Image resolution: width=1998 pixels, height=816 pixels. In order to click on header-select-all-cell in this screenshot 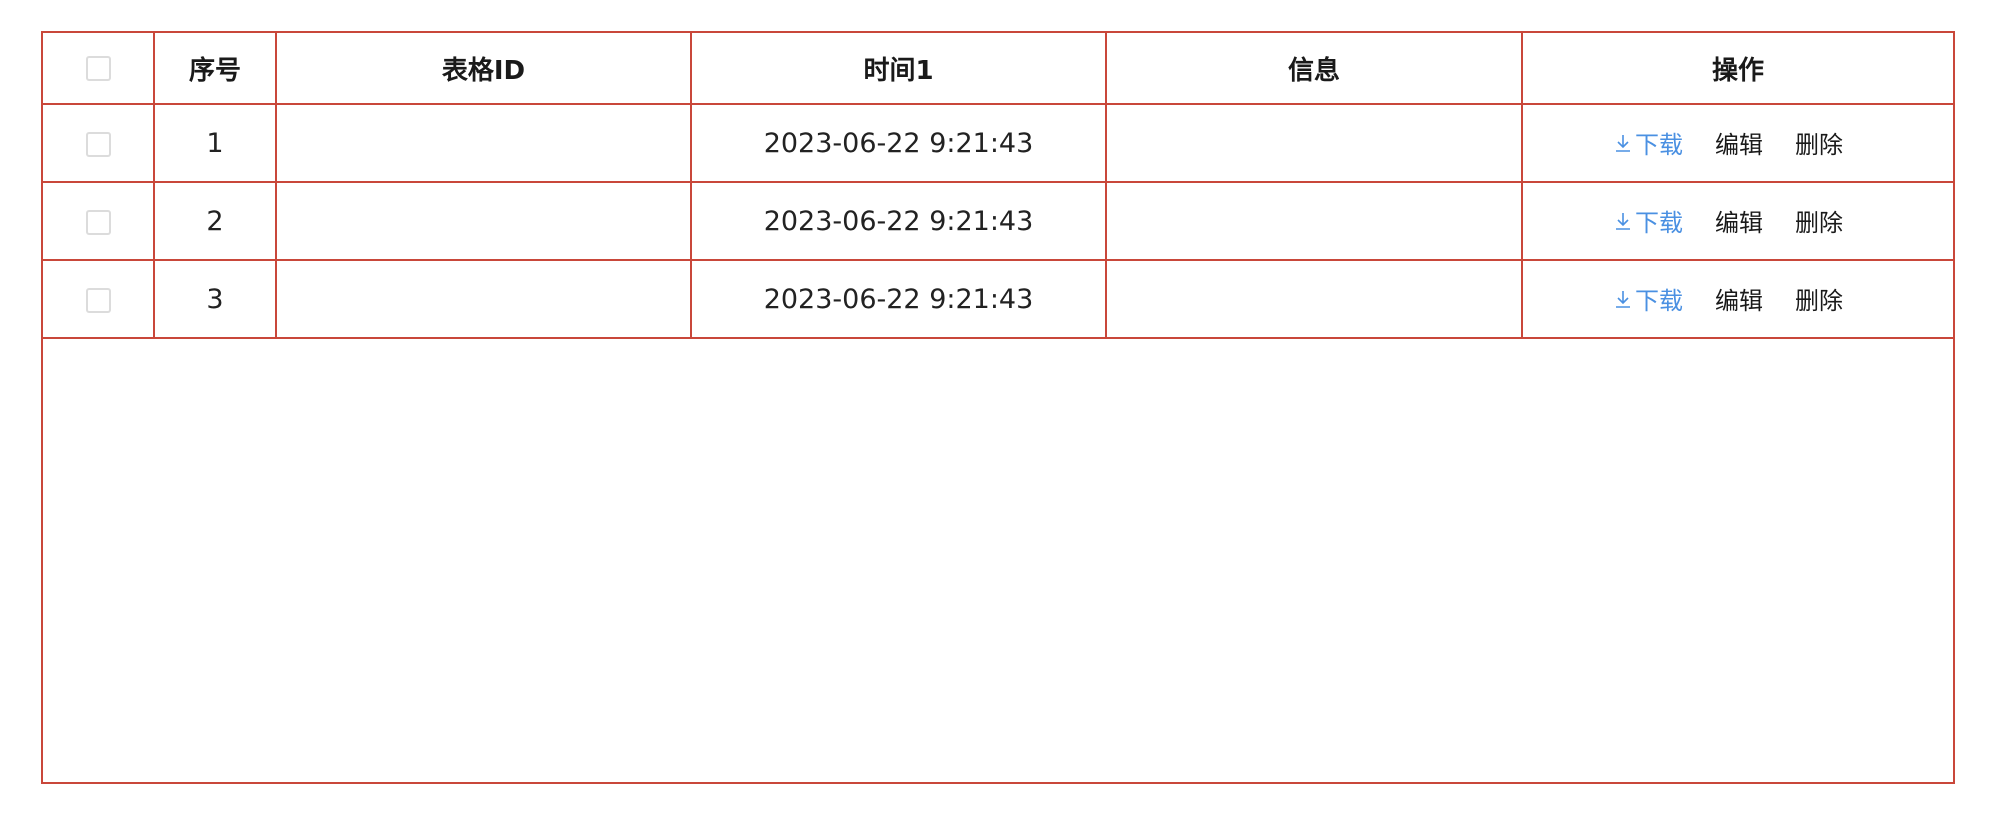, I will do `click(99, 69)`.